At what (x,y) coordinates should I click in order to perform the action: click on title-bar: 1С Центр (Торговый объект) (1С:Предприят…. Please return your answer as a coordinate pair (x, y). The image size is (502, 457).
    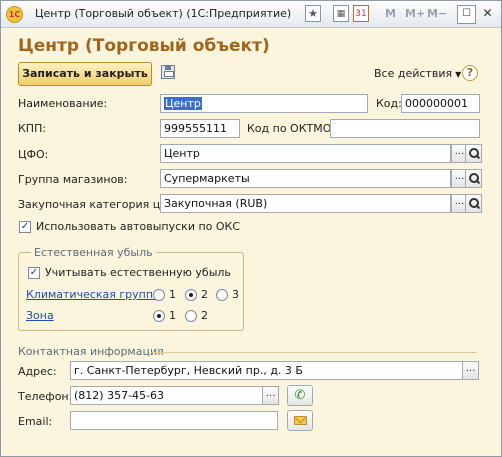
    Looking at the image, I should click on (251, 14).